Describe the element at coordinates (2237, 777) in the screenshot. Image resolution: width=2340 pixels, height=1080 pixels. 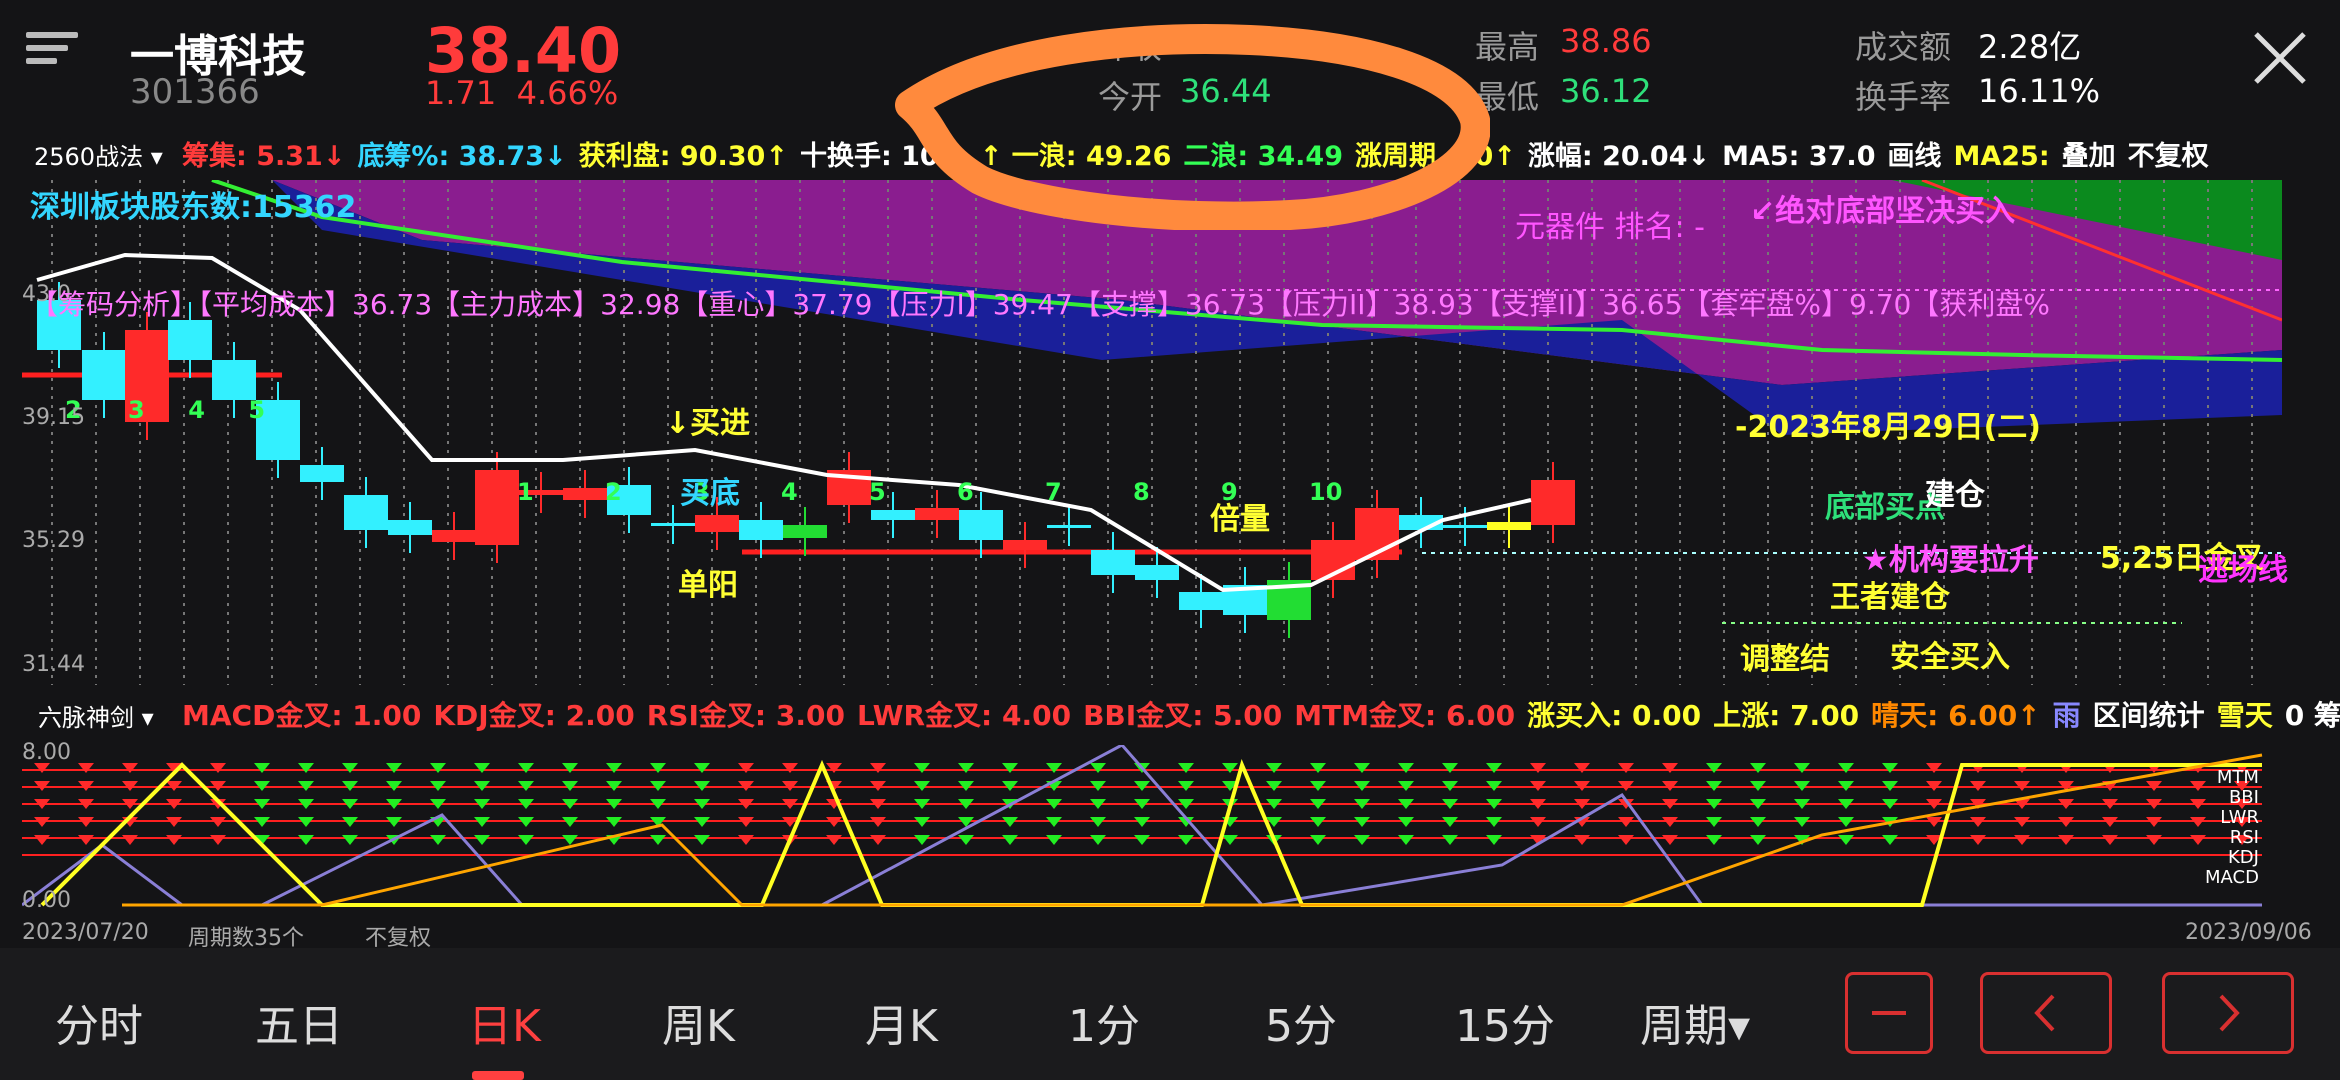
I see `sub-series-label: MTM` at that location.